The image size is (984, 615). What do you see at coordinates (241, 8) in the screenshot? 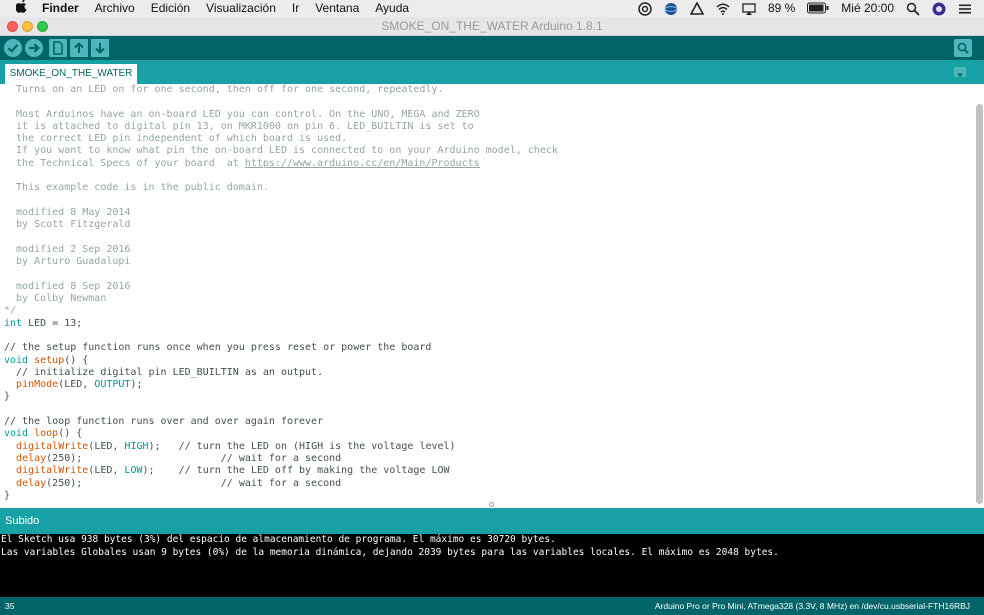
I see `menu-visualizacion: Visualización` at bounding box center [241, 8].